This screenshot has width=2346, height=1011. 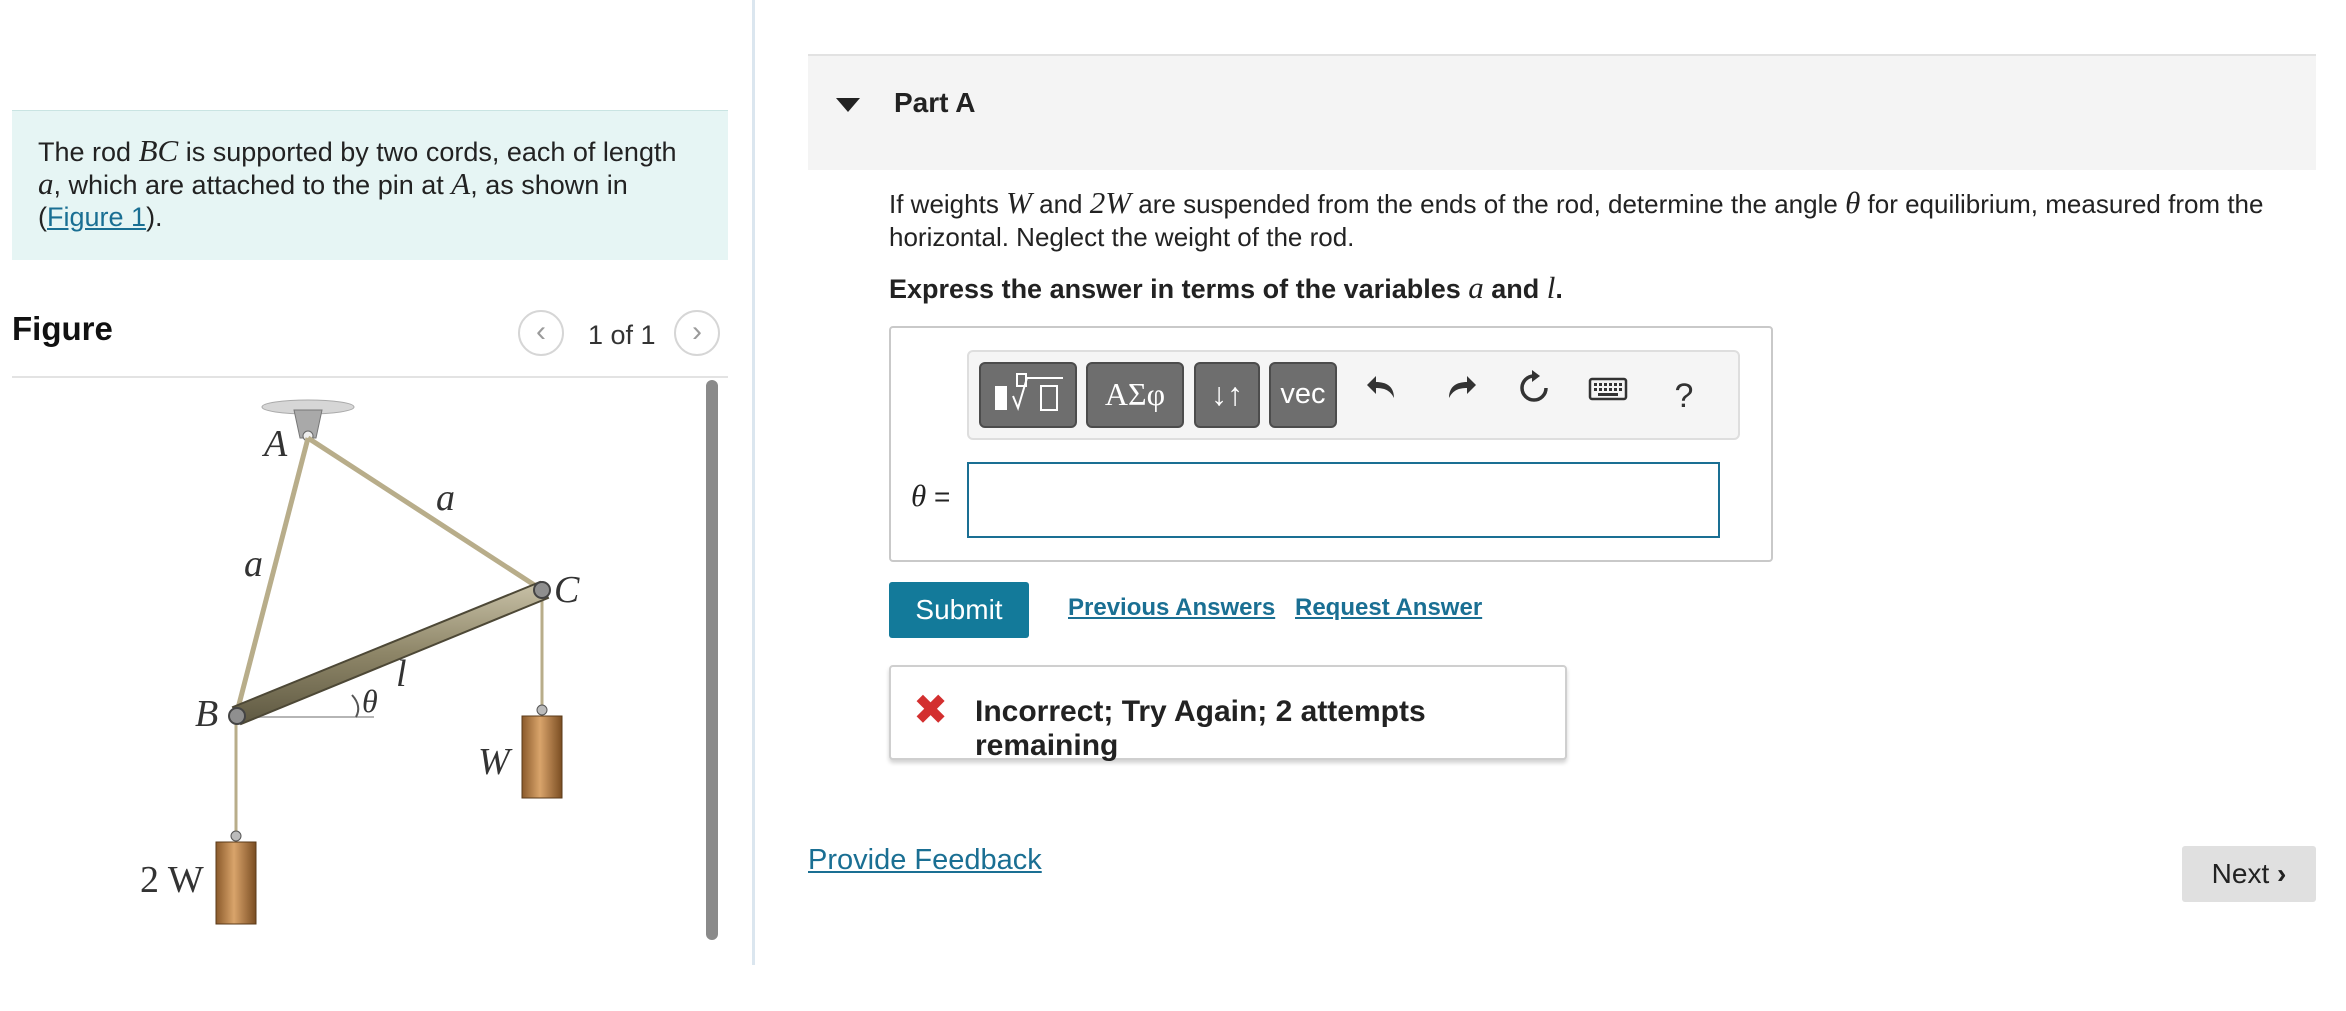 What do you see at coordinates (172, 880) in the screenshot?
I see `label-2w: 2 W` at bounding box center [172, 880].